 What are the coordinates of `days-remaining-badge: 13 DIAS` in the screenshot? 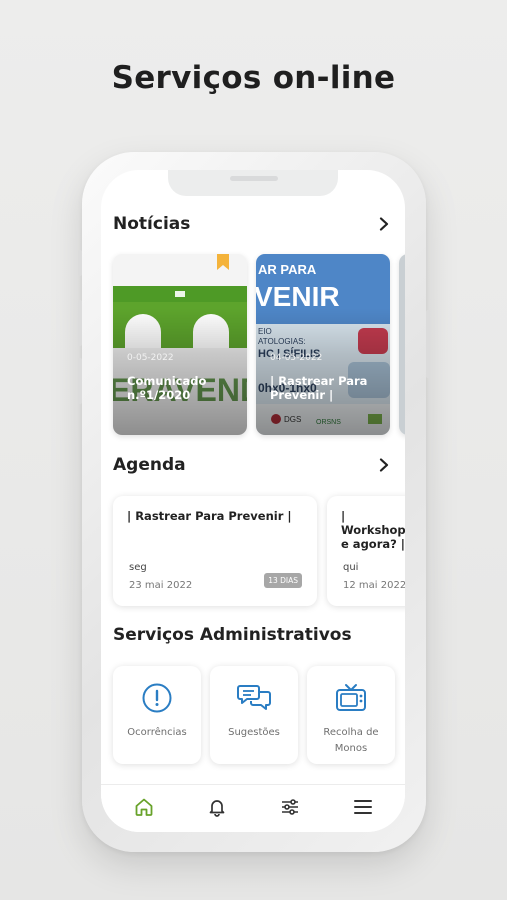 It's located at (283, 580).